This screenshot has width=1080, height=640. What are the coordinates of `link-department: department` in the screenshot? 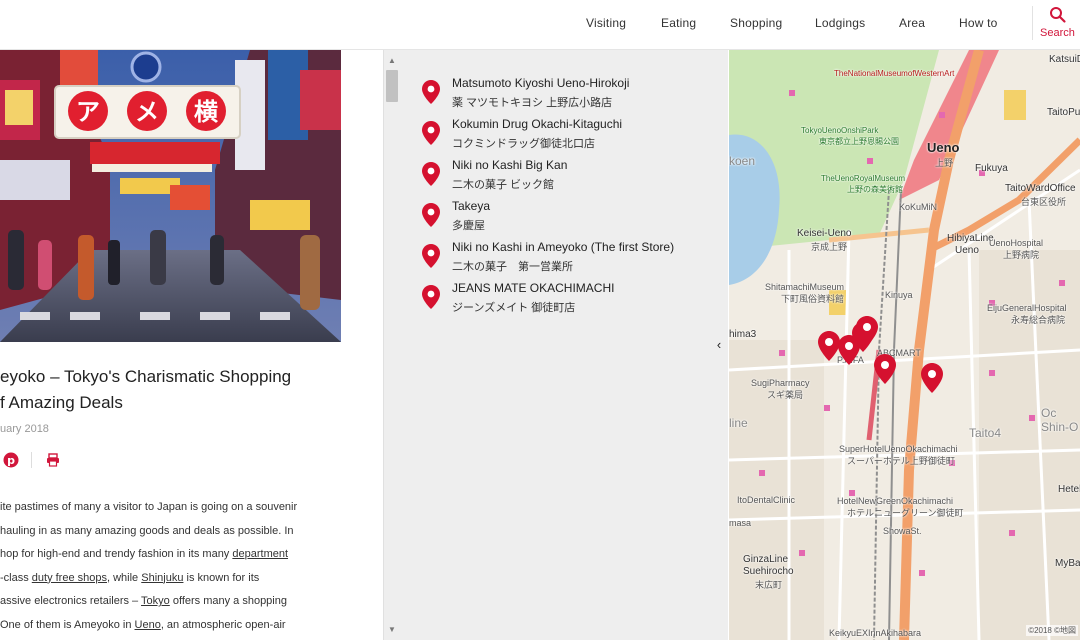 It's located at (260, 554).